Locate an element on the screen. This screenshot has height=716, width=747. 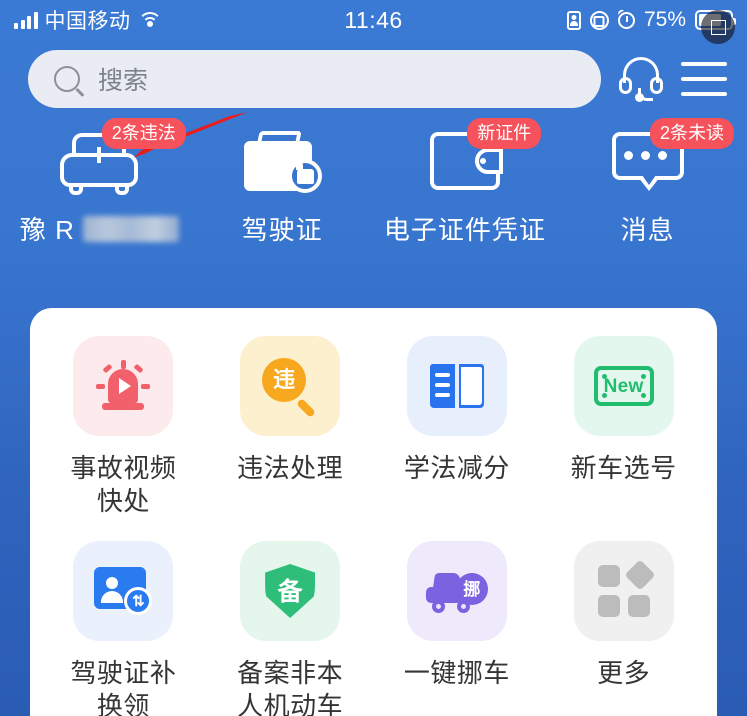
service-accident-video: 事故视频 快处 is located at coordinates (123, 426).